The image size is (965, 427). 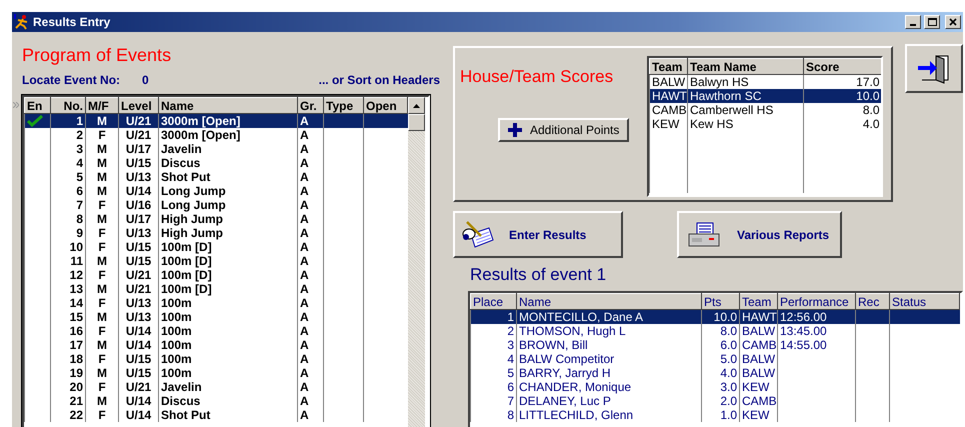 What do you see at coordinates (913, 22) in the screenshot?
I see `minimize-button` at bounding box center [913, 22].